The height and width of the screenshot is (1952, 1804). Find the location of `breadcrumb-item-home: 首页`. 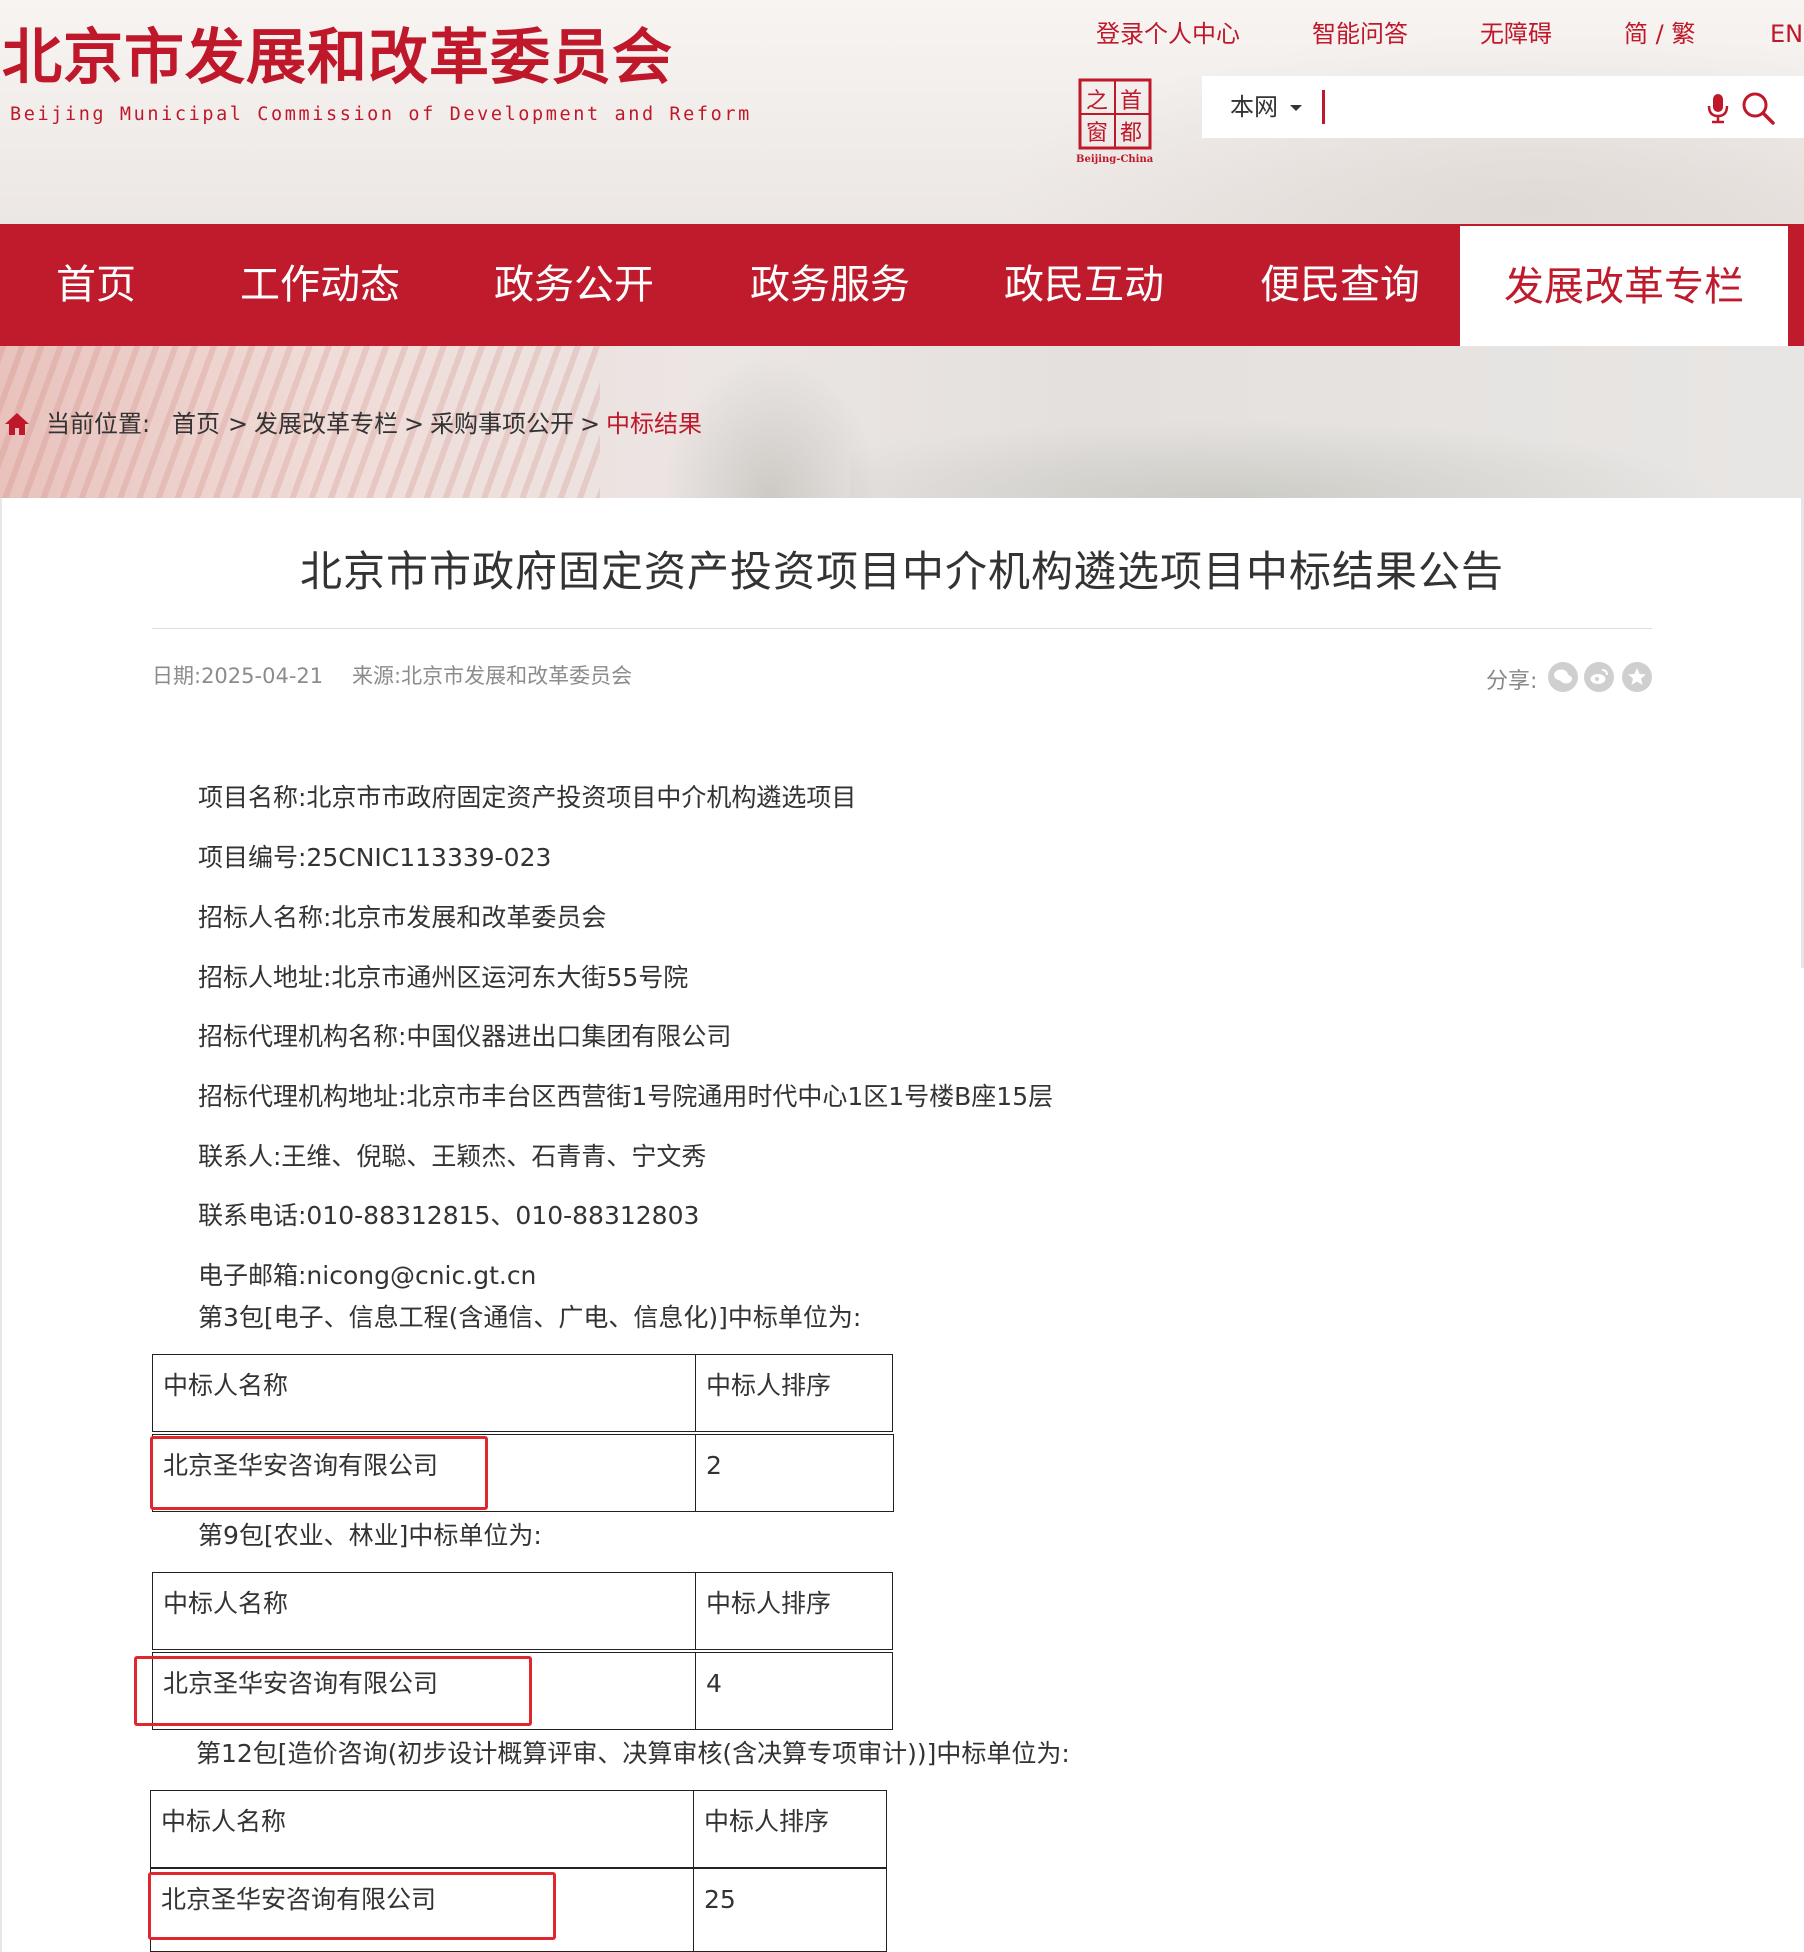

breadcrumb-item-home: 首页 is located at coordinates (196, 424).